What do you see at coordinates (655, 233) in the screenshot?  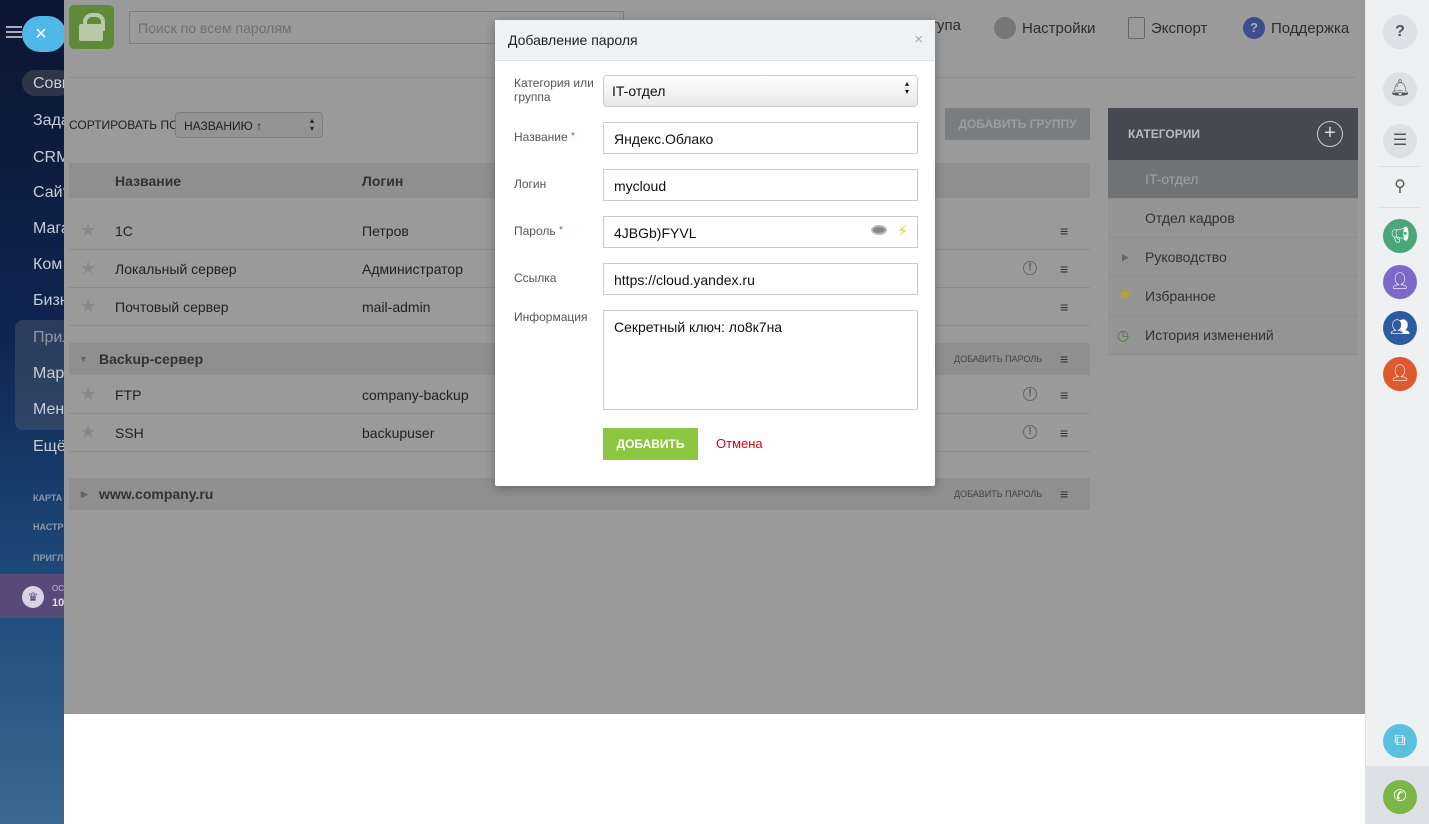 I see `password-value: 4JBGb)FYVL` at bounding box center [655, 233].